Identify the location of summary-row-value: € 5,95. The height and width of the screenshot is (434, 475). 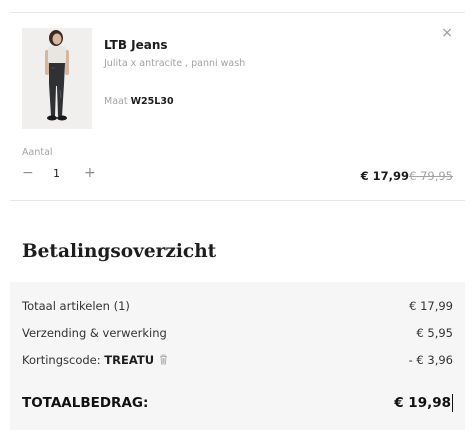
(434, 333).